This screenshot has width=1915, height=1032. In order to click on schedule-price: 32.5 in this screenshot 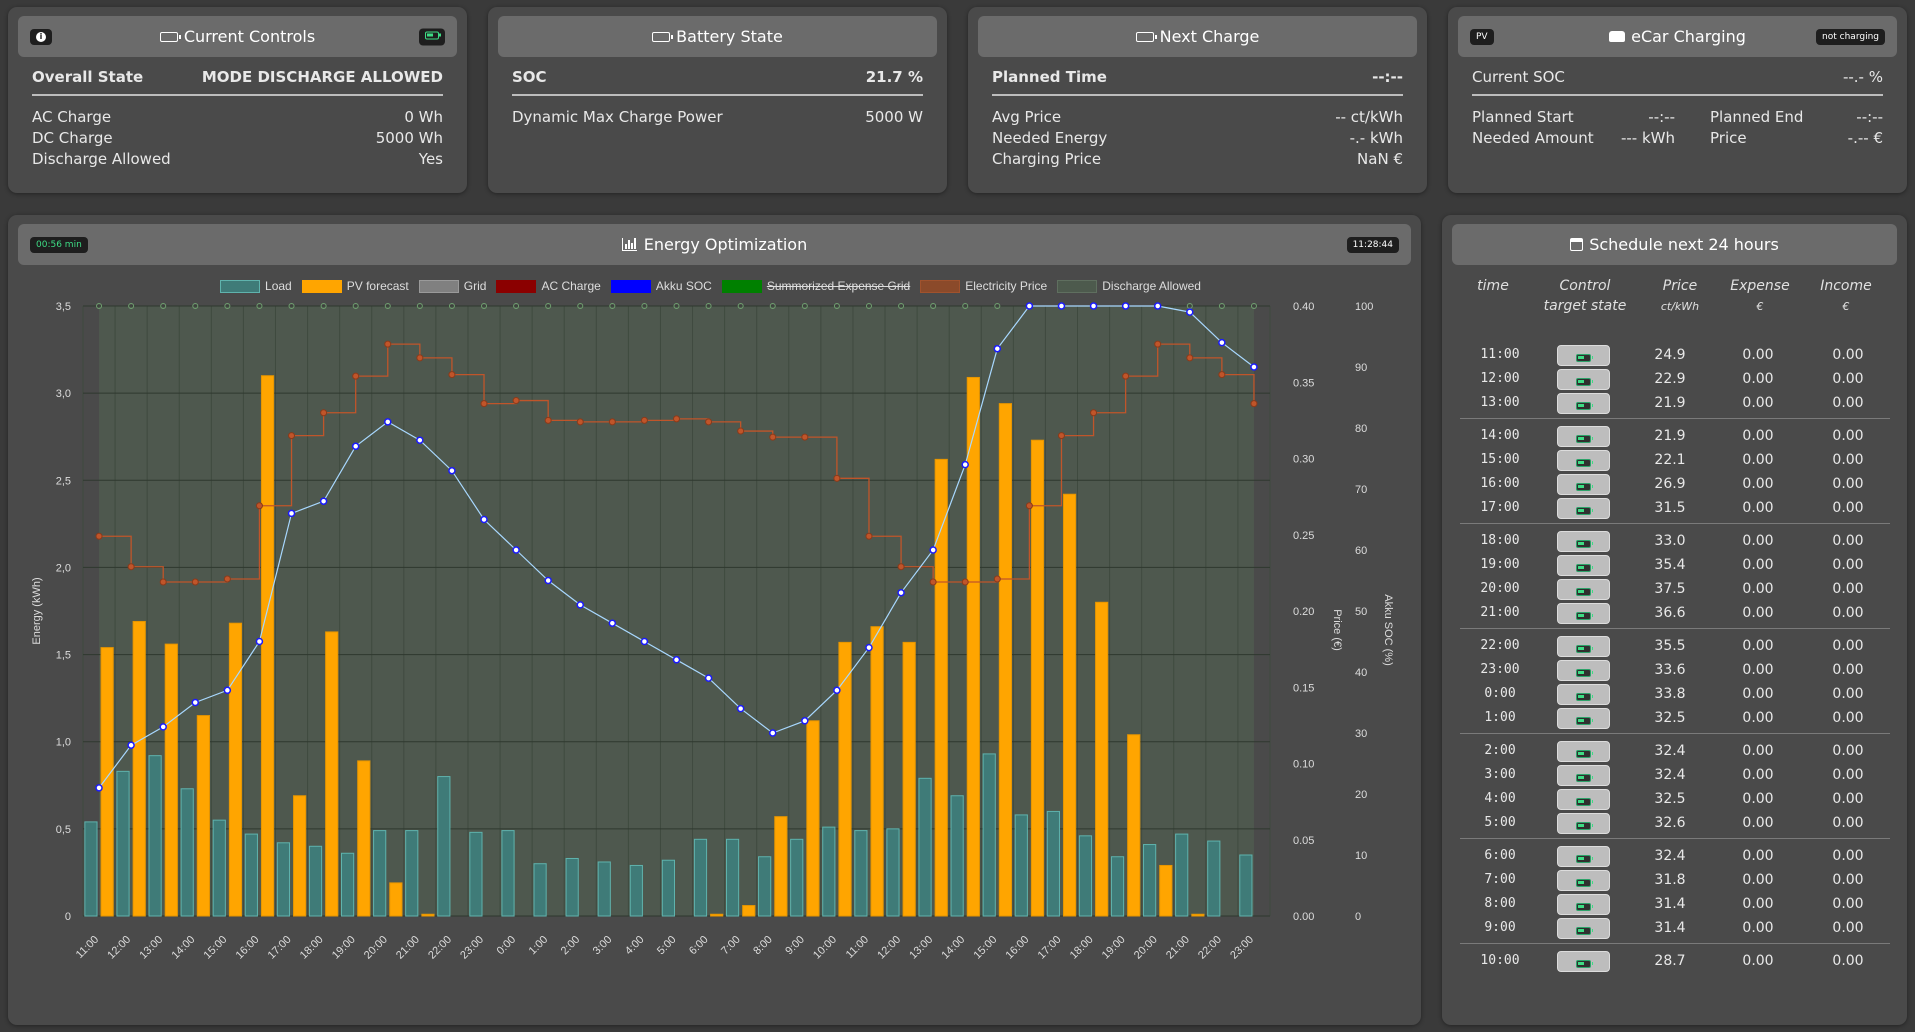, I will do `click(1670, 799)`.